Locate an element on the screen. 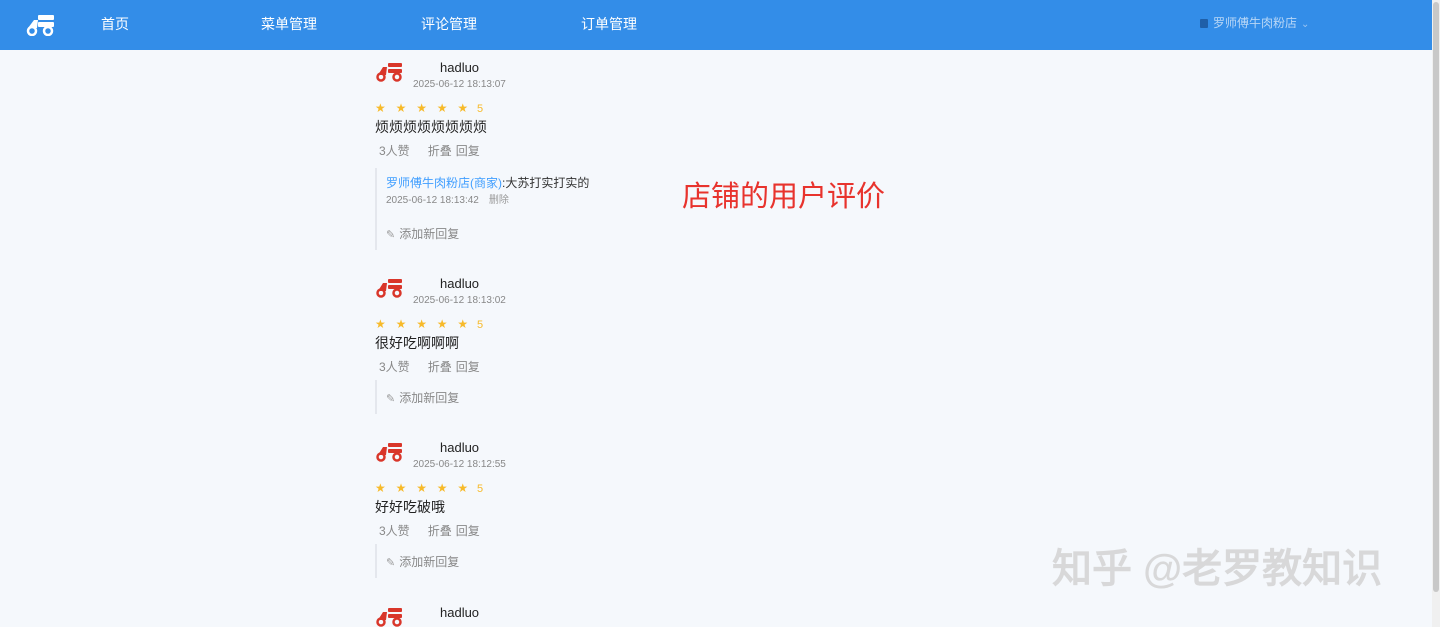 The image size is (1440, 627). merchant-reply-meta: 2025-06-12 18:13:42 删除 is located at coordinates (447, 201).